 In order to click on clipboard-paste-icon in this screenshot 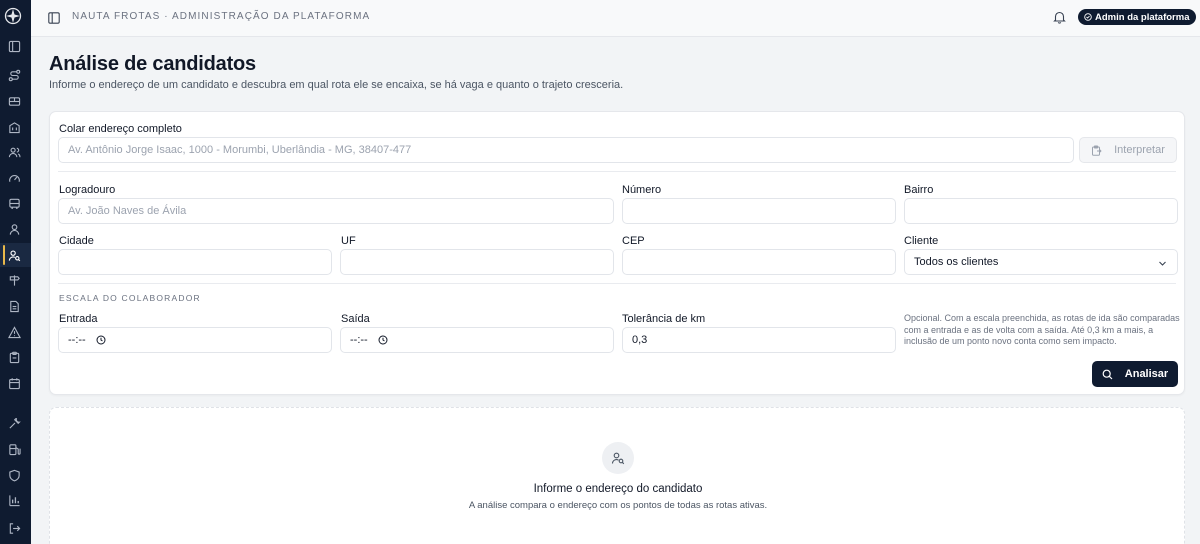, I will do `click(1097, 150)`.